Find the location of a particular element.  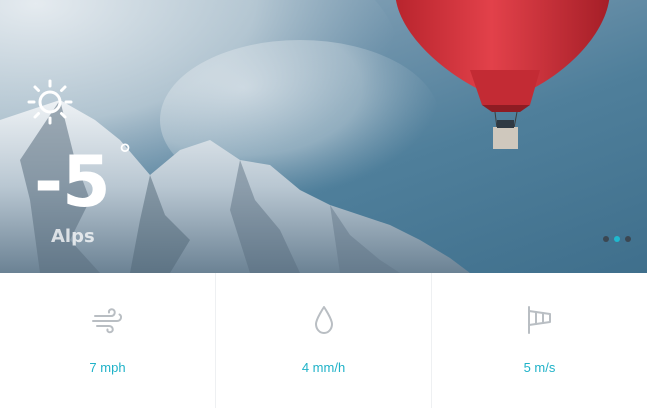

carousel-pagination is located at coordinates (617, 239).